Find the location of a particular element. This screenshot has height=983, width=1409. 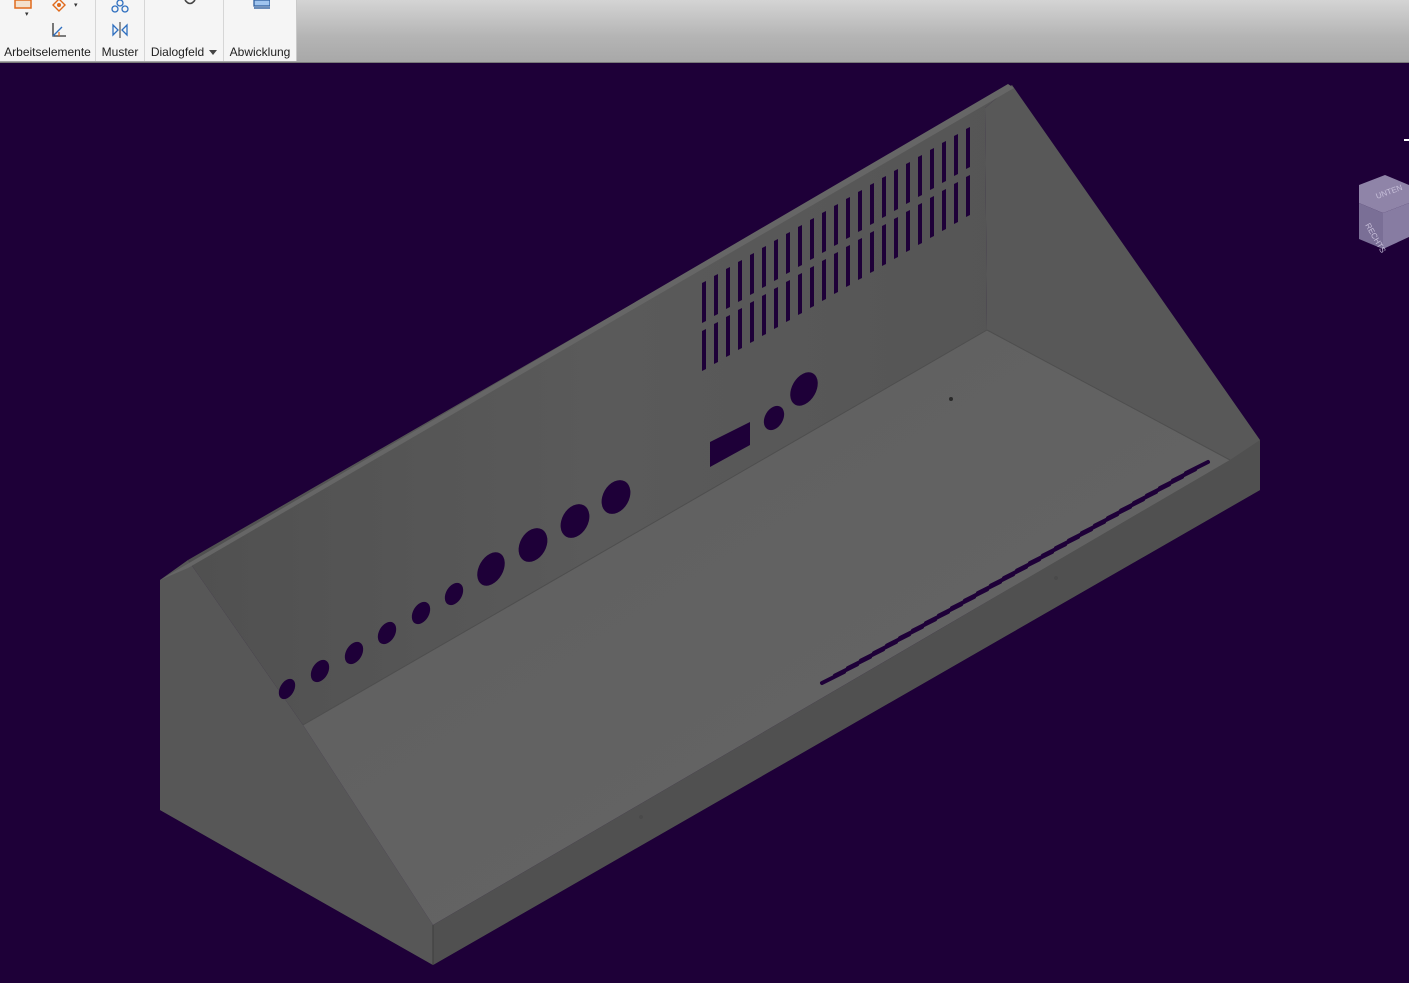

dialog-tool-icon is located at coordinates (190, 6).